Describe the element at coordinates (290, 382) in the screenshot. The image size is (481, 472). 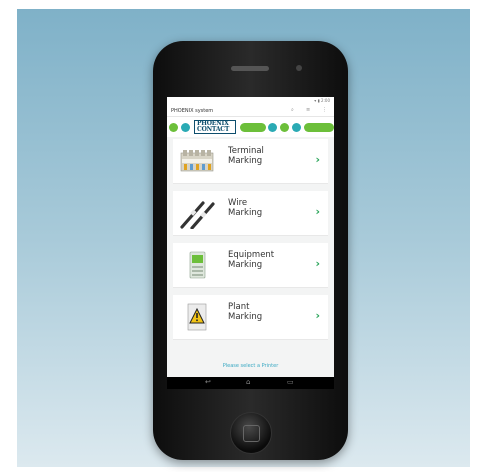
I see `recents-icon: ▭` at that location.